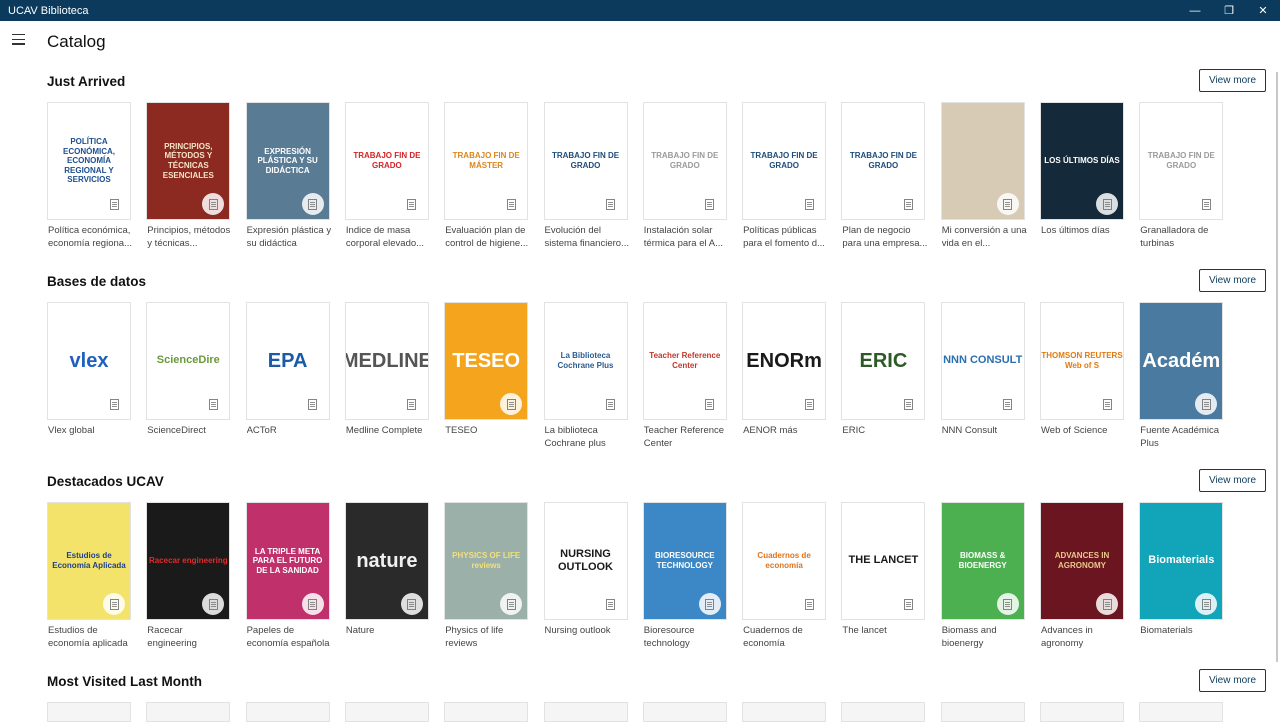 The width and height of the screenshot is (1280, 722). I want to click on tile-label: Papeles de economía española, so click(290, 637).